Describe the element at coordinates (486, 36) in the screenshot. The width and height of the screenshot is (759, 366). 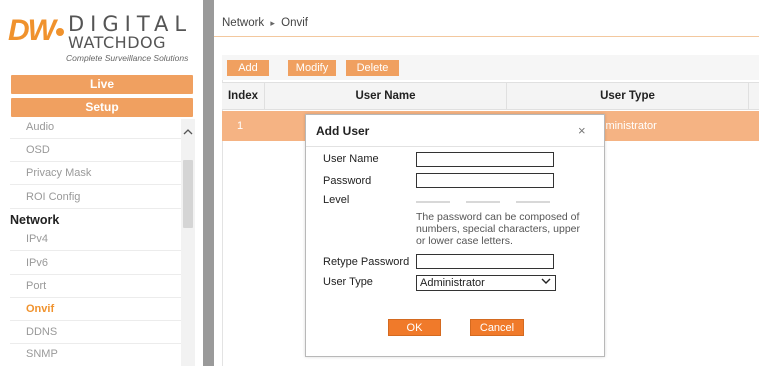
I see `breadcrumb-rule` at that location.